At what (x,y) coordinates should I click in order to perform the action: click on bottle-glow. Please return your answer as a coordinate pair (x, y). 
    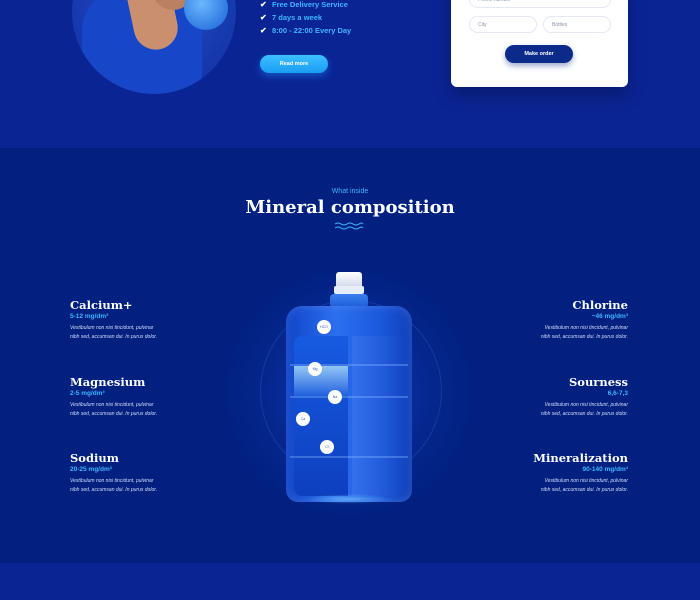
    Looking at the image, I should click on (349, 499).